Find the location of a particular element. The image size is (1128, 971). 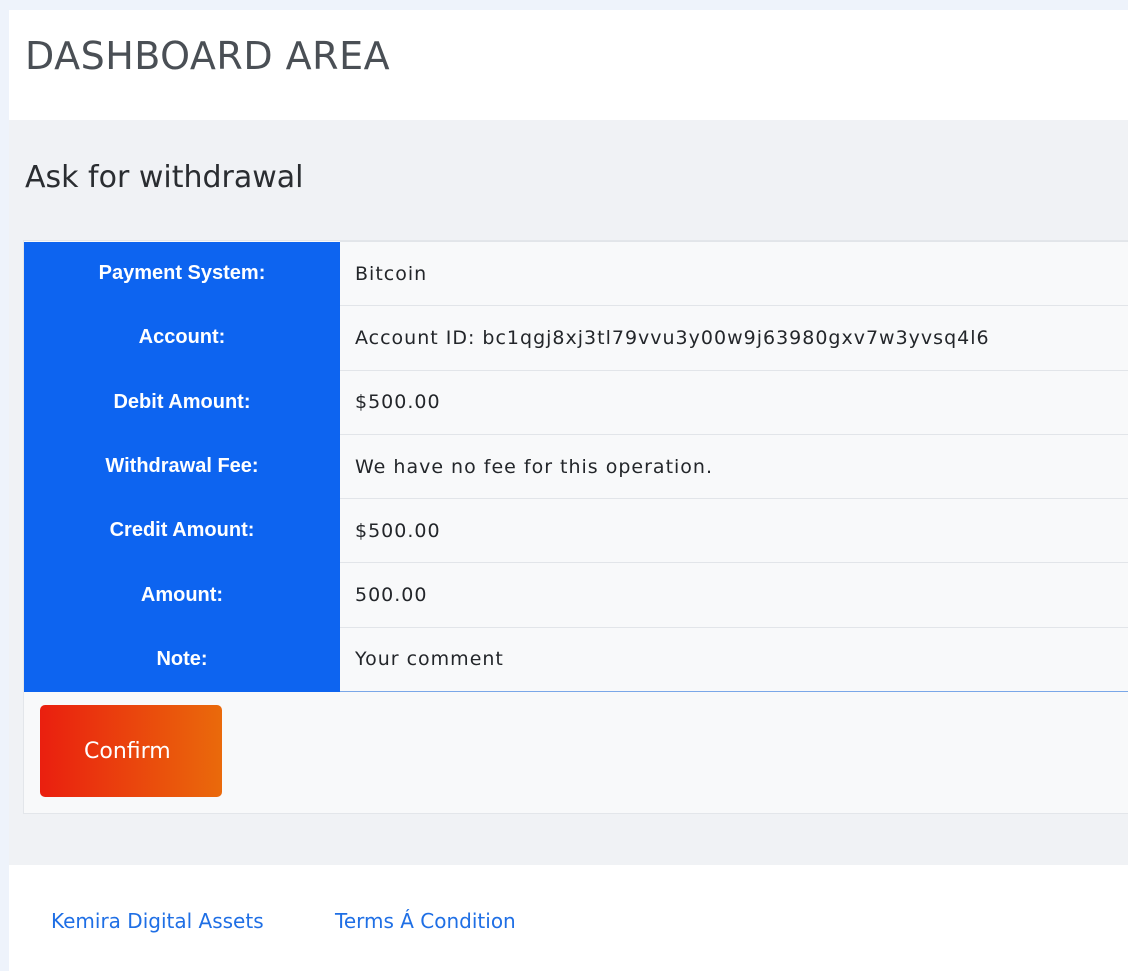

header: DASHBOARD AREA is located at coordinates (568, 65).